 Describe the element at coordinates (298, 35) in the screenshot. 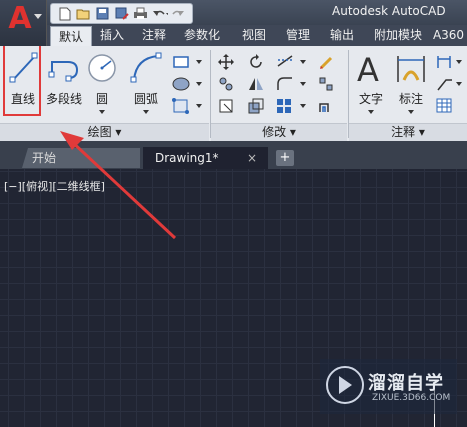

I see `tab-manage: 管理` at that location.